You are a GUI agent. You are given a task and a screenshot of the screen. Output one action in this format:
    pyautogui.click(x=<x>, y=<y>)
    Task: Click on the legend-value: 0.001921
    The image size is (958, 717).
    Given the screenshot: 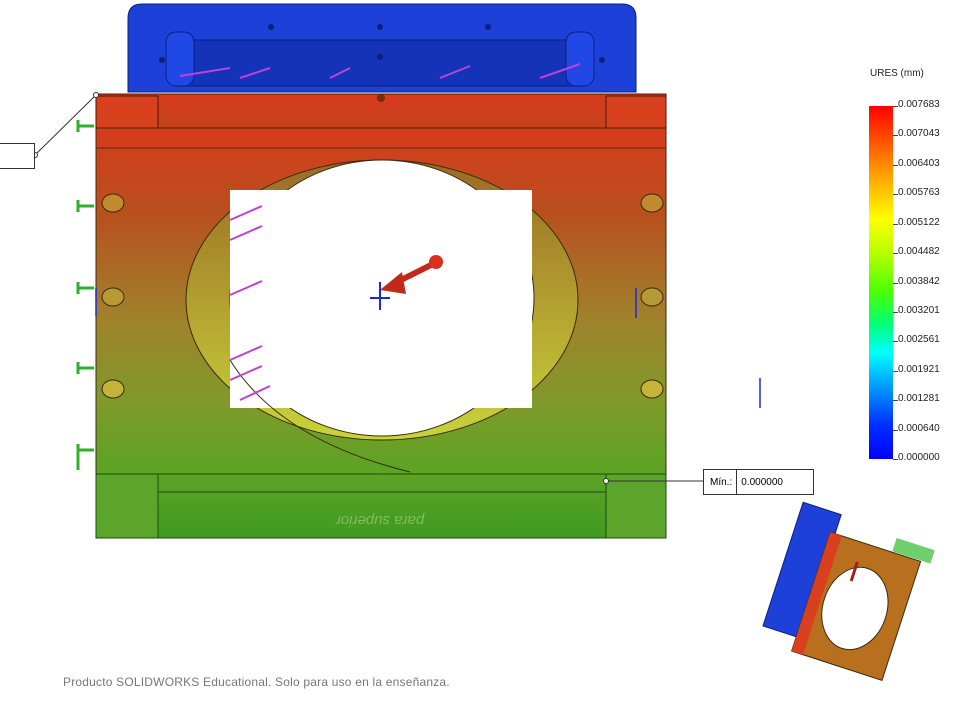 What is the action you would take?
    pyautogui.click(x=919, y=369)
    